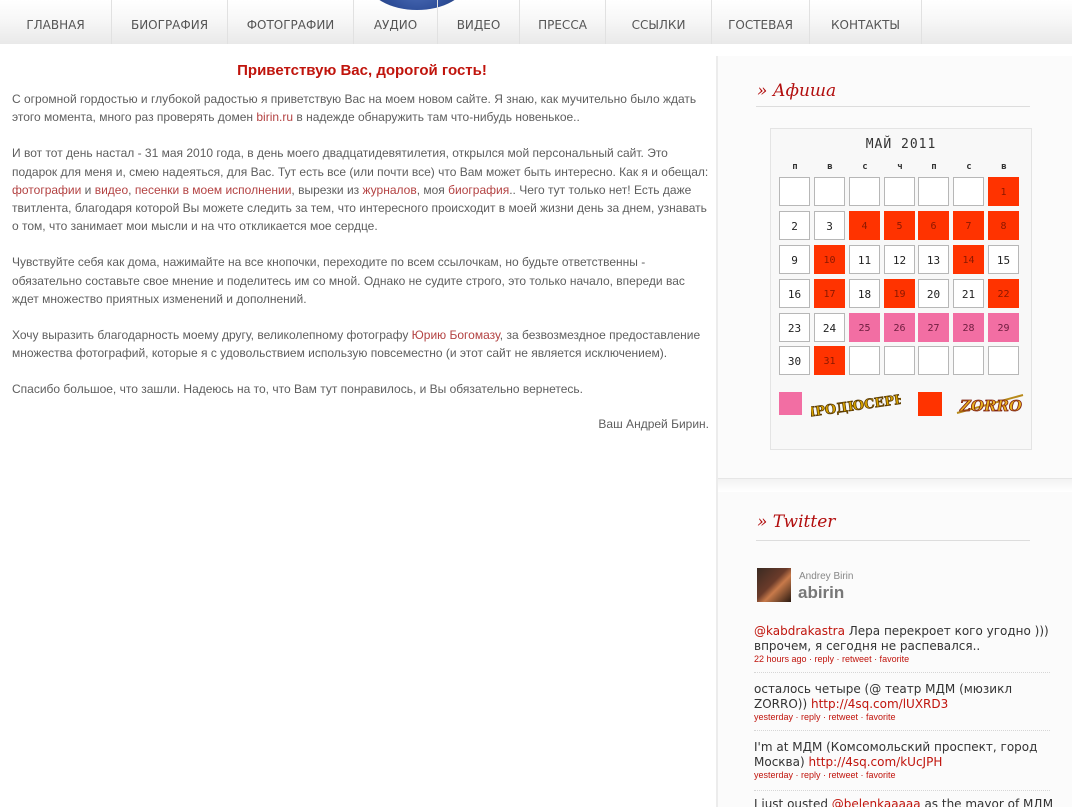  What do you see at coordinates (933, 293) in the screenshot?
I see `calendar-day-20: 20` at bounding box center [933, 293].